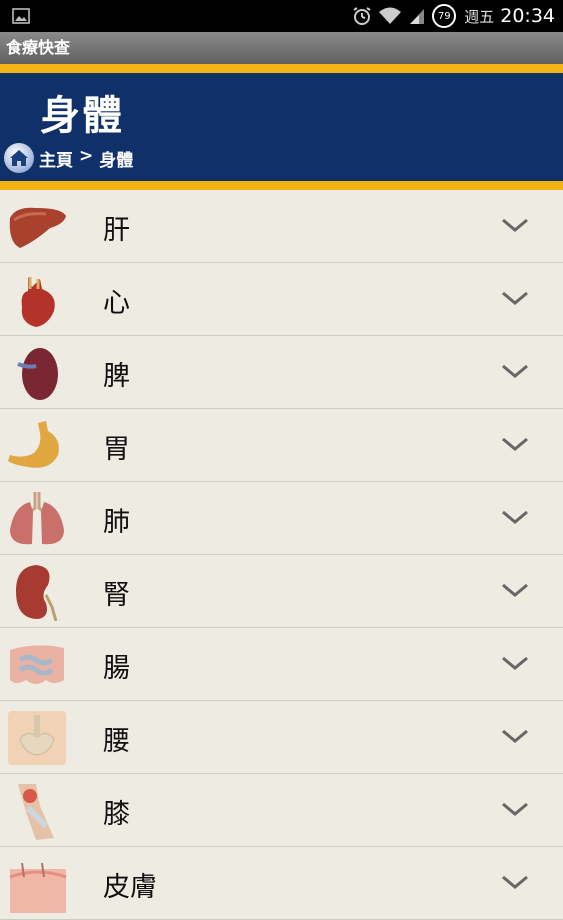 The width and height of the screenshot is (563, 920). I want to click on image-notification-icon, so click(21, 16).